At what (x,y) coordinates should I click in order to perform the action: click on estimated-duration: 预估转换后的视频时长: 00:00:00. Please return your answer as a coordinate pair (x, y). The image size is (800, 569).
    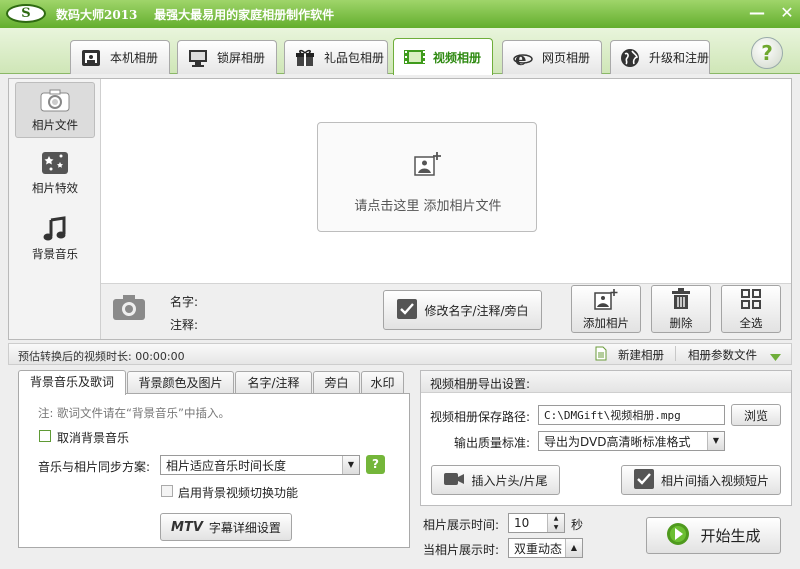
    Looking at the image, I should click on (101, 356).